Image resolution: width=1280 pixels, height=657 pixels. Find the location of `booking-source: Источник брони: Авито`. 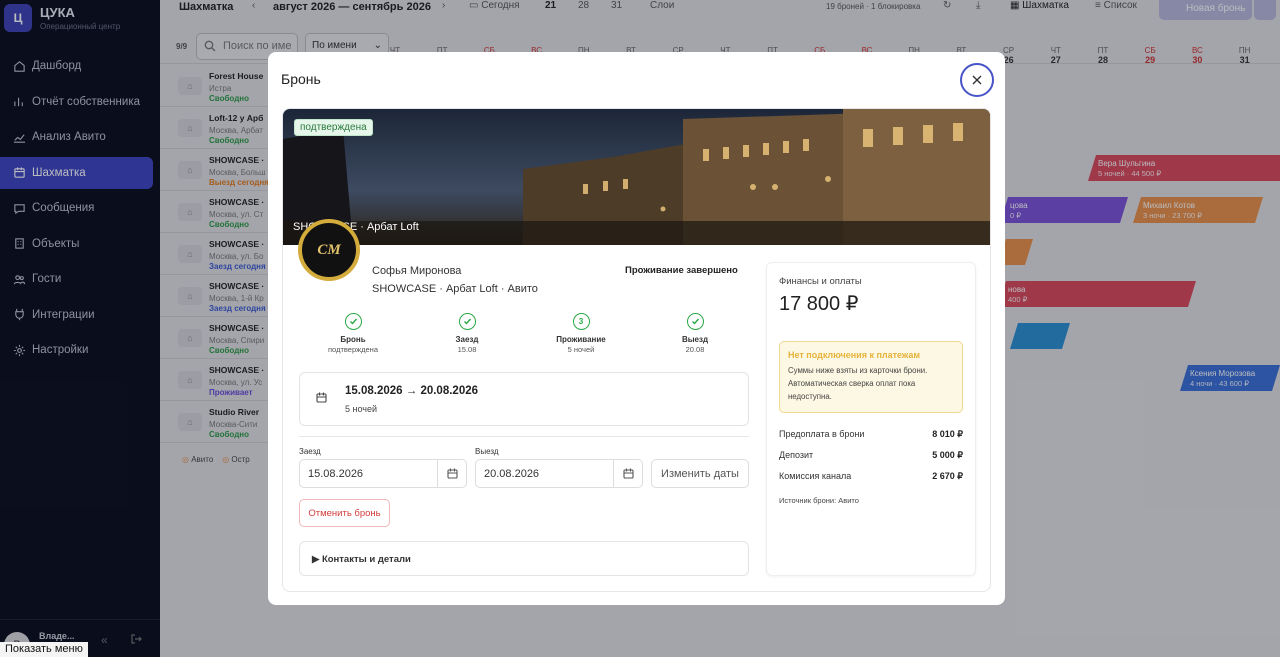

booking-source: Источник брони: Авито is located at coordinates (819, 500).